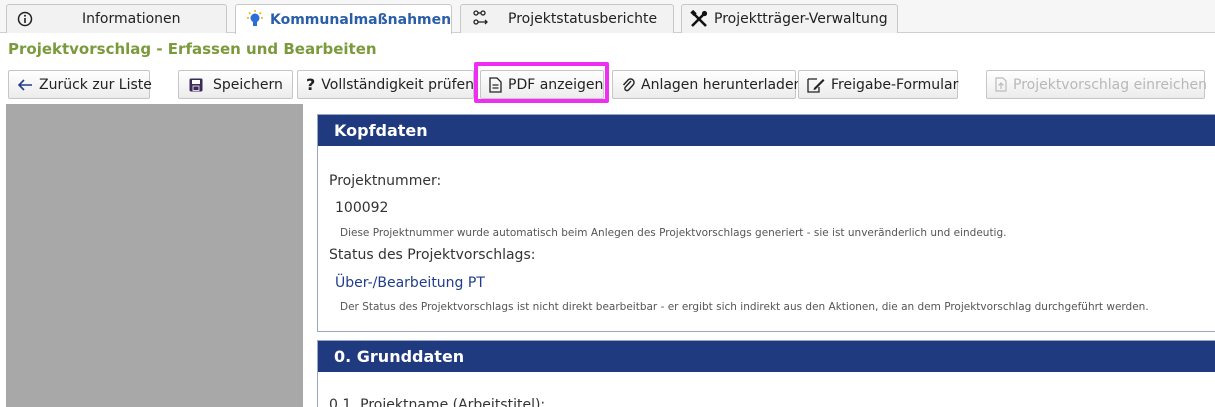 The width and height of the screenshot is (1215, 407). Describe the element at coordinates (437, 402) in the screenshot. I see `project-name-label: 0.1. Projektname (Arbeitstitel):` at that location.